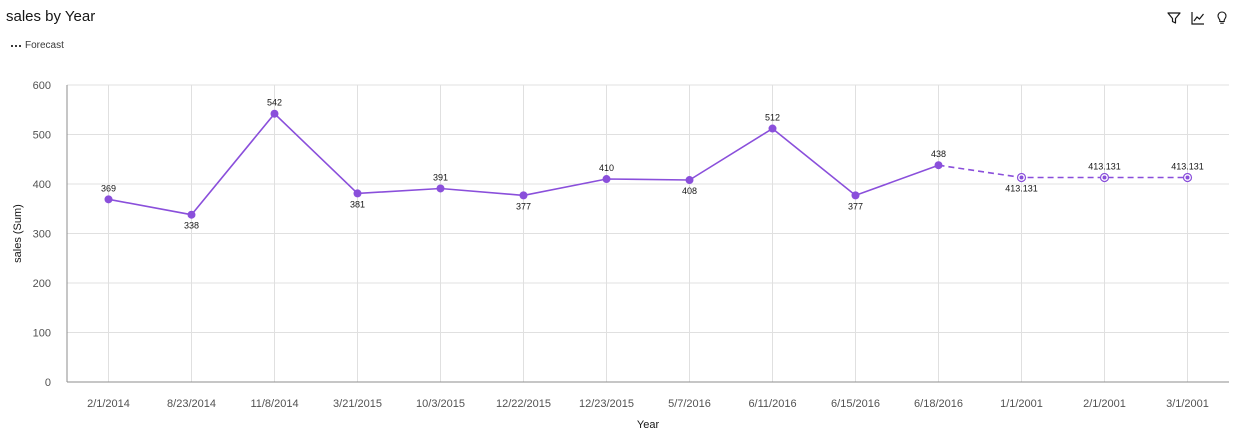  Describe the element at coordinates (42, 86) in the screenshot. I see `y-tick-label: 600` at that location.